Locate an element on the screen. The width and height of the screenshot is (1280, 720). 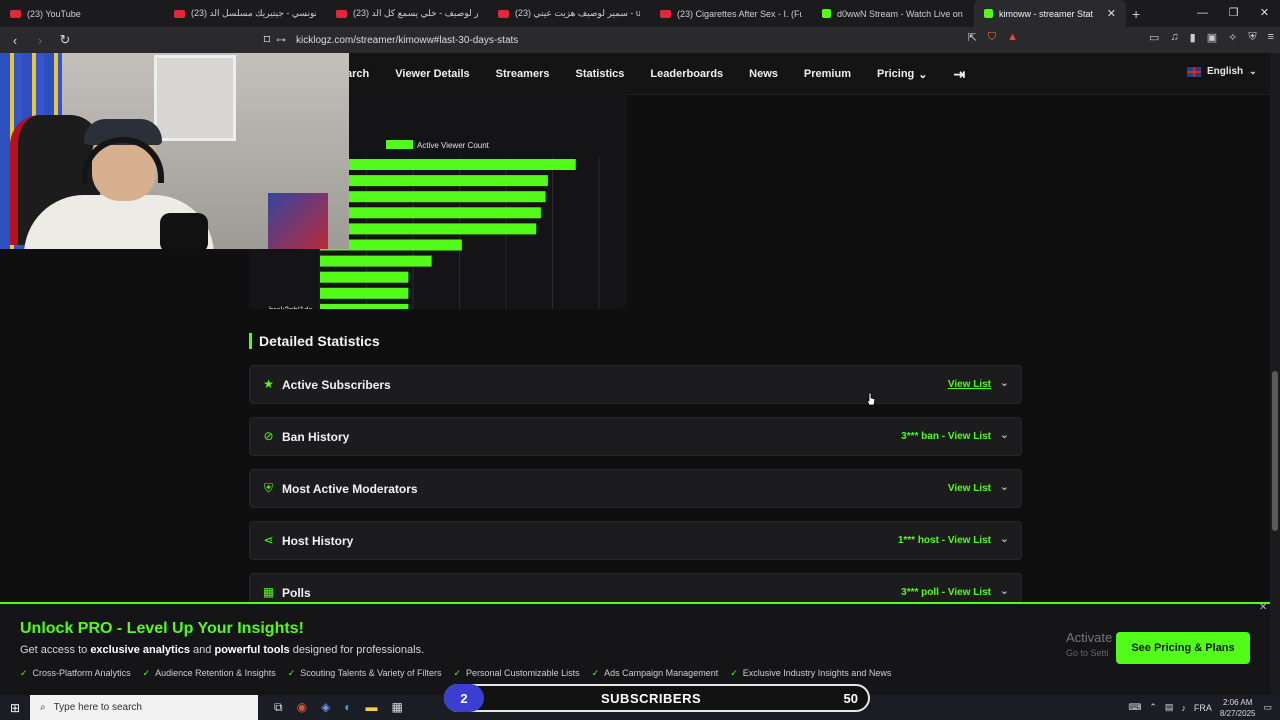
site-info-icon: ⊶ is located at coordinates (281, 40).